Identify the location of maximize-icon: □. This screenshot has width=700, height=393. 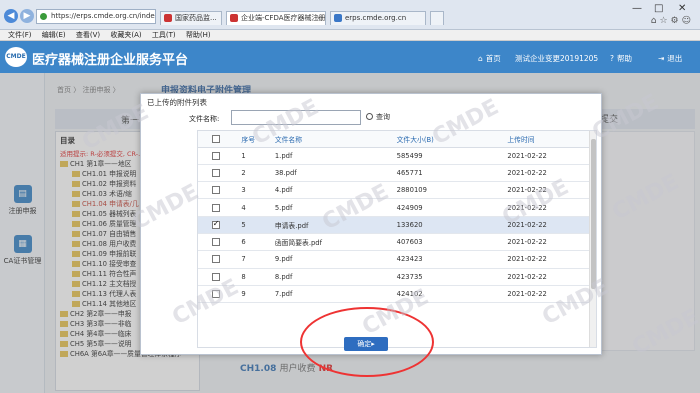
(658, 8).